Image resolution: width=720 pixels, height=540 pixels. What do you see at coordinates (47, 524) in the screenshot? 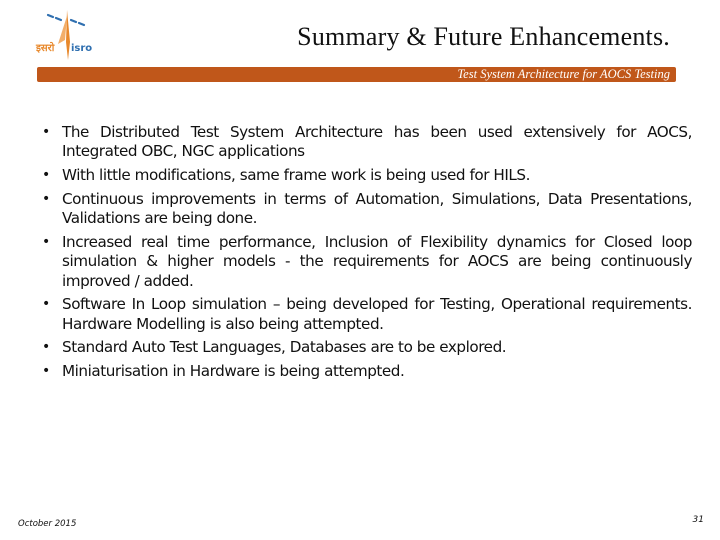
I see `footer-date: October 2015` at bounding box center [47, 524].